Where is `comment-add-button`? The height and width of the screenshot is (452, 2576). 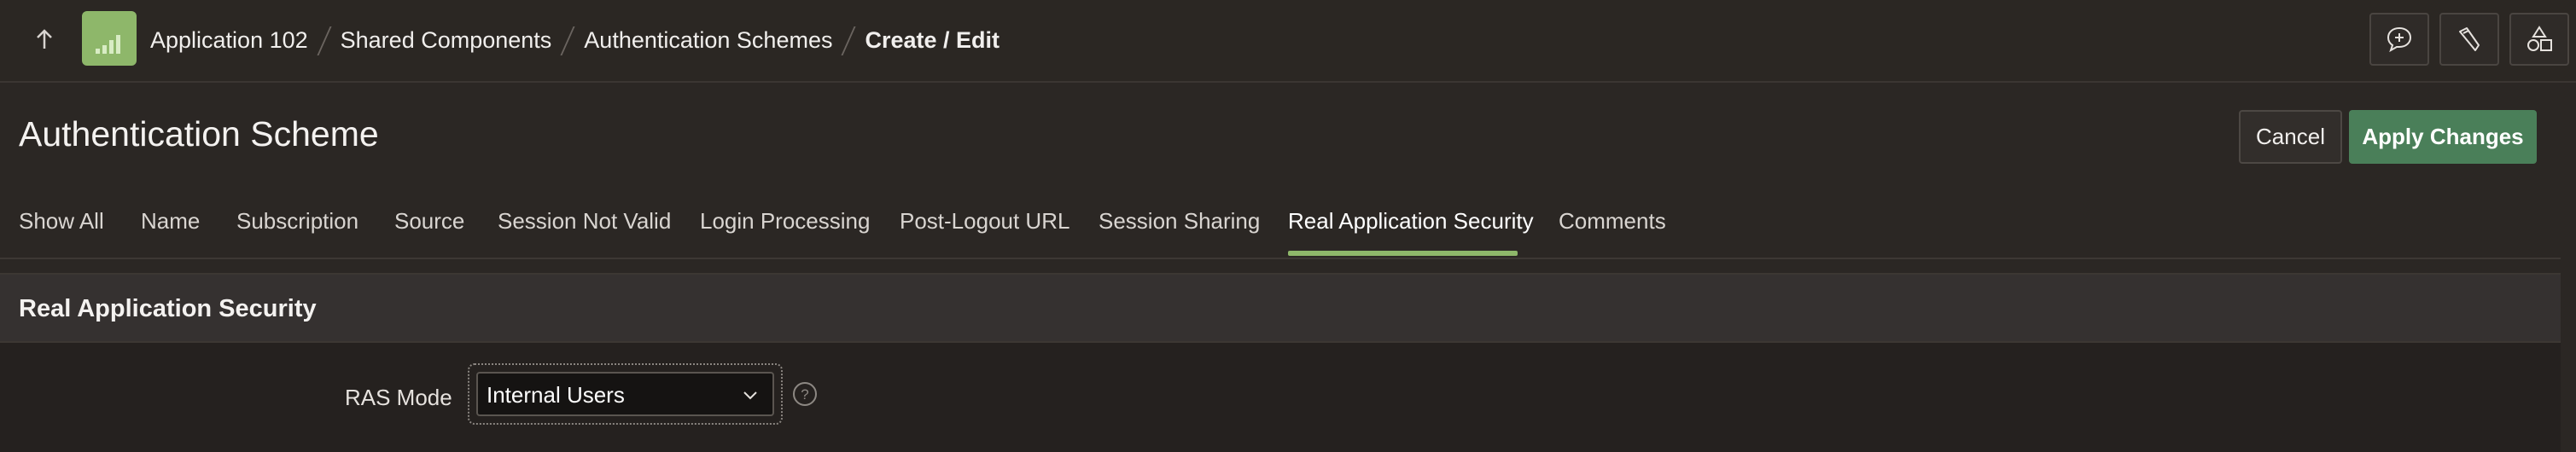 comment-add-button is located at coordinates (2399, 39).